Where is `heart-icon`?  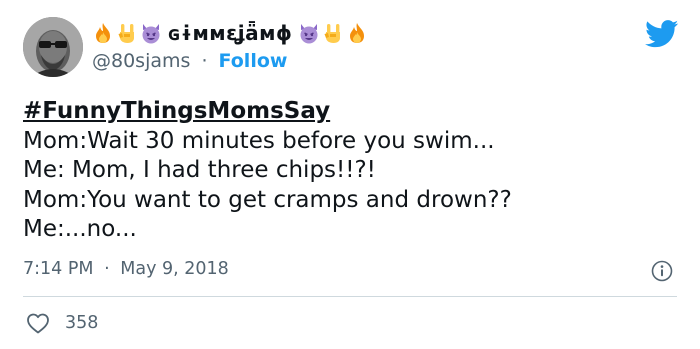
heart-icon is located at coordinates (38, 323).